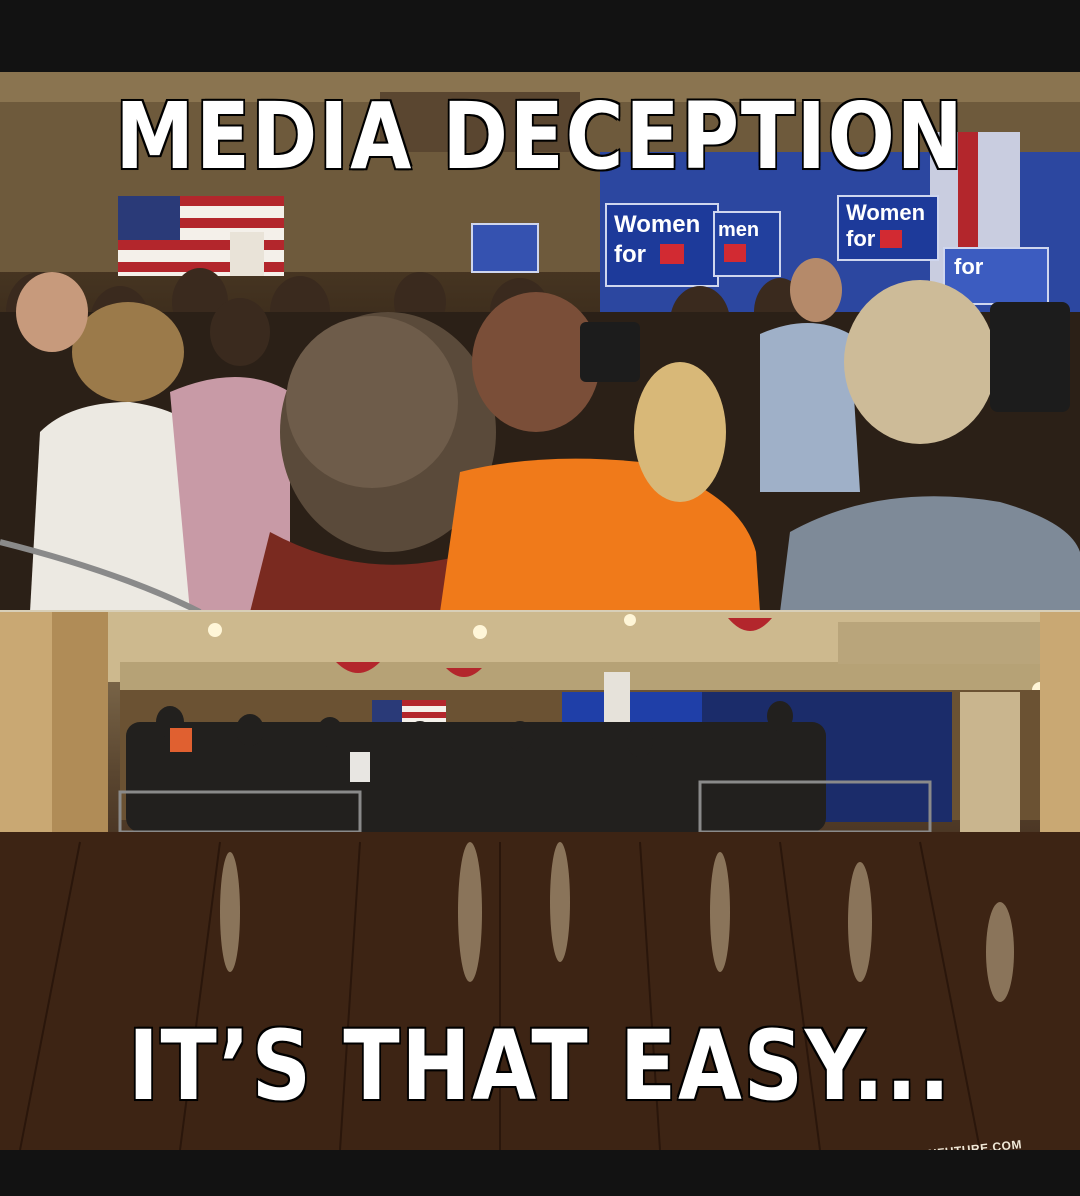 Image resolution: width=1080 pixels, height=1196 pixels. I want to click on second-women-sign: men, so click(747, 244).